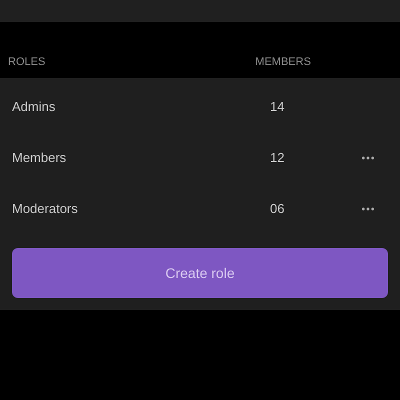 Image resolution: width=400 pixels, height=400 pixels. What do you see at coordinates (278, 107) in the screenshot?
I see `member-count: 14` at bounding box center [278, 107].